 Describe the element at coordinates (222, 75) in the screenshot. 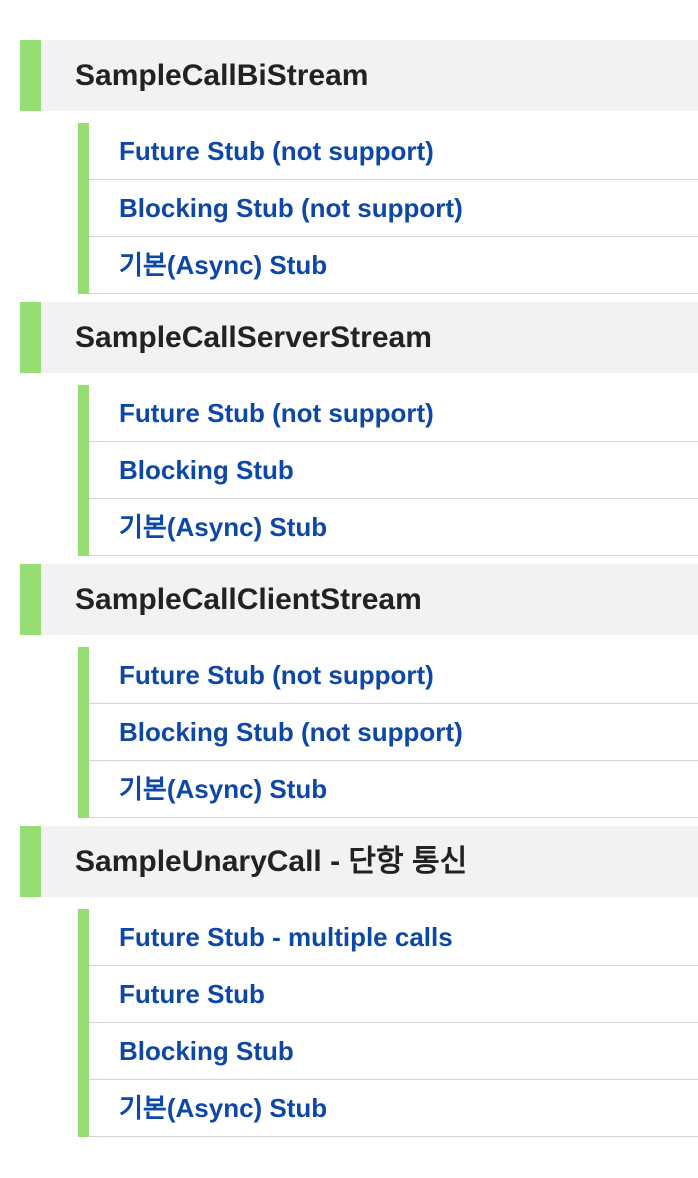

I see `section-title: SampleCallBiStream` at that location.